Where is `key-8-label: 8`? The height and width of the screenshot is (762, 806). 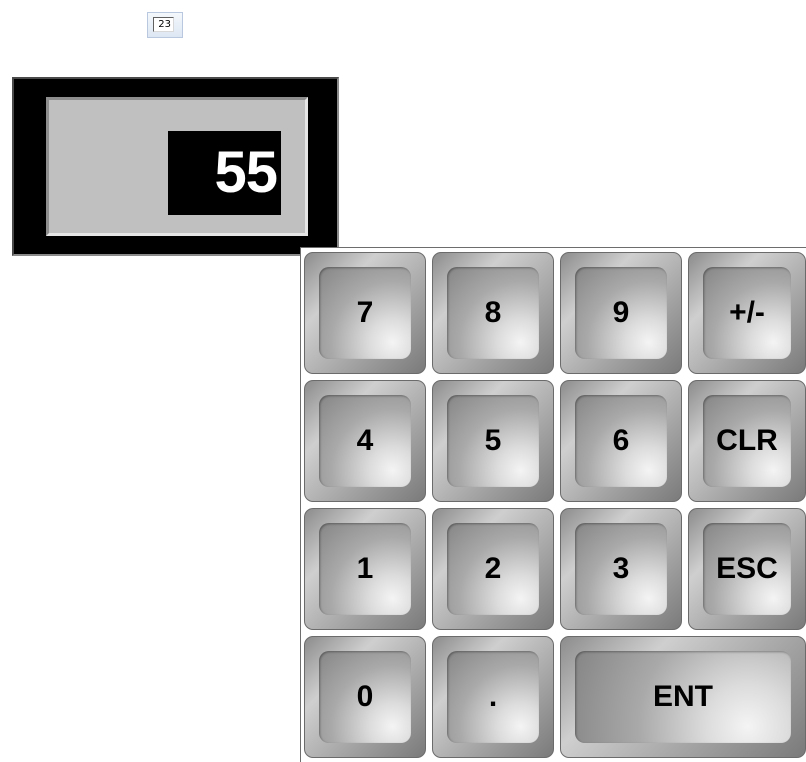 key-8-label: 8 is located at coordinates (493, 312).